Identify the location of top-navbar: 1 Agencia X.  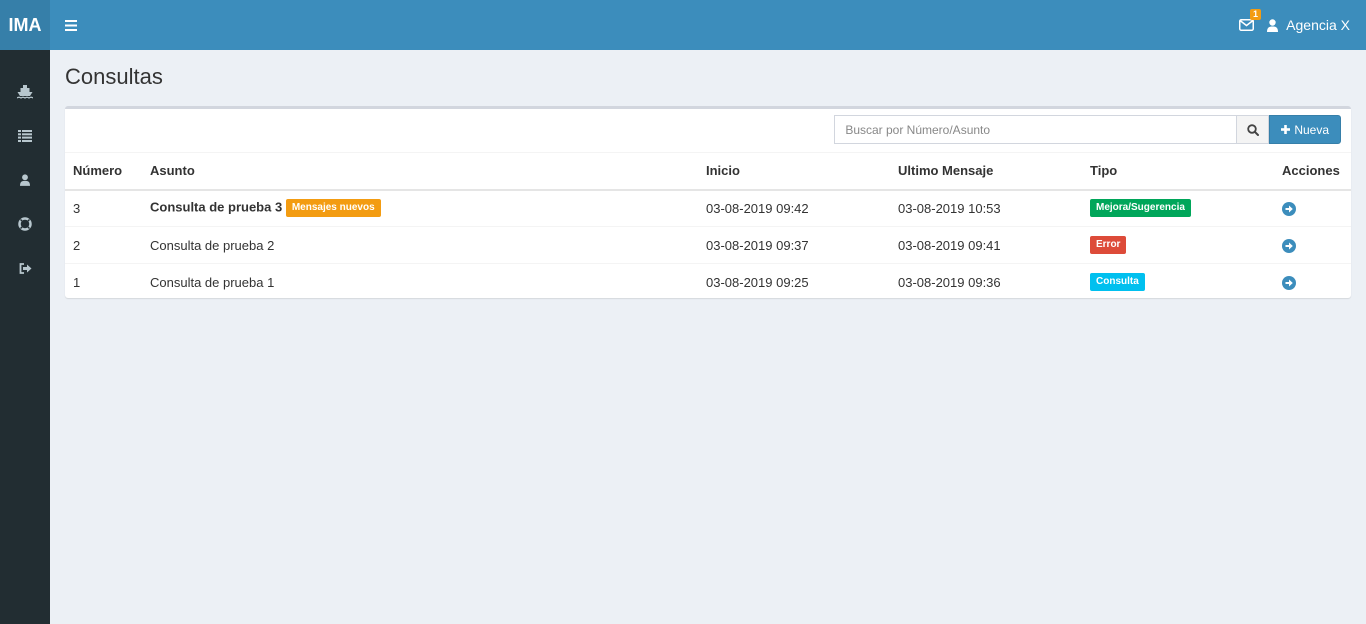
(708, 25).